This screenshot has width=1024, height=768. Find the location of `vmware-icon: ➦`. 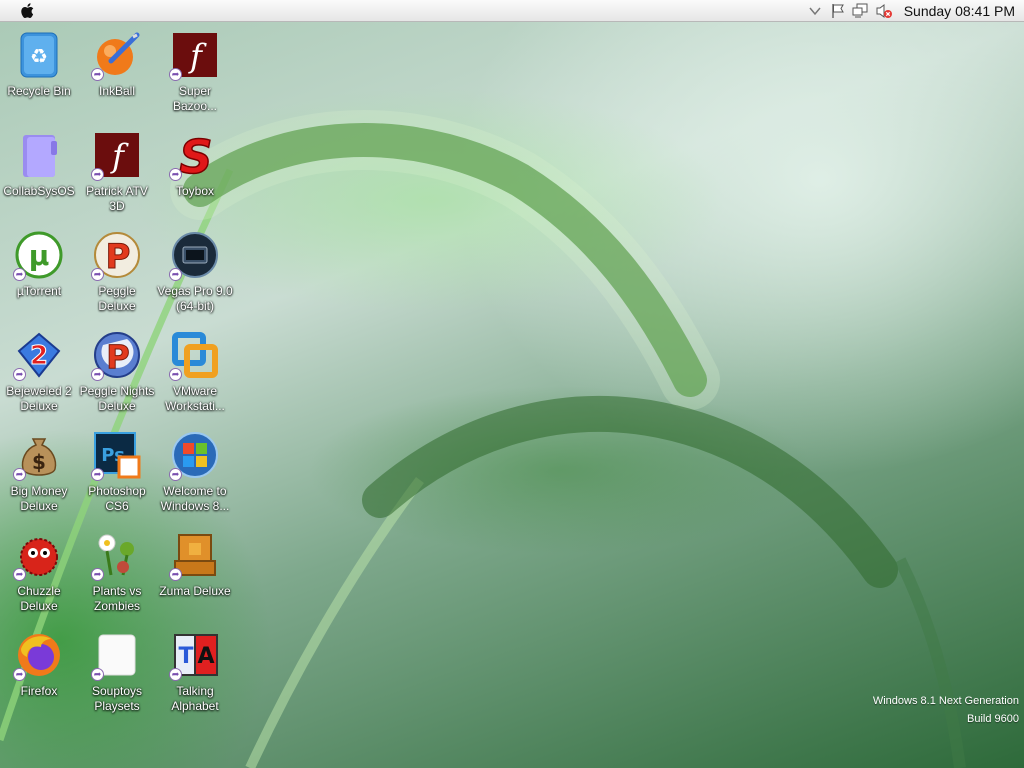

vmware-icon: ➦ is located at coordinates (194, 356).